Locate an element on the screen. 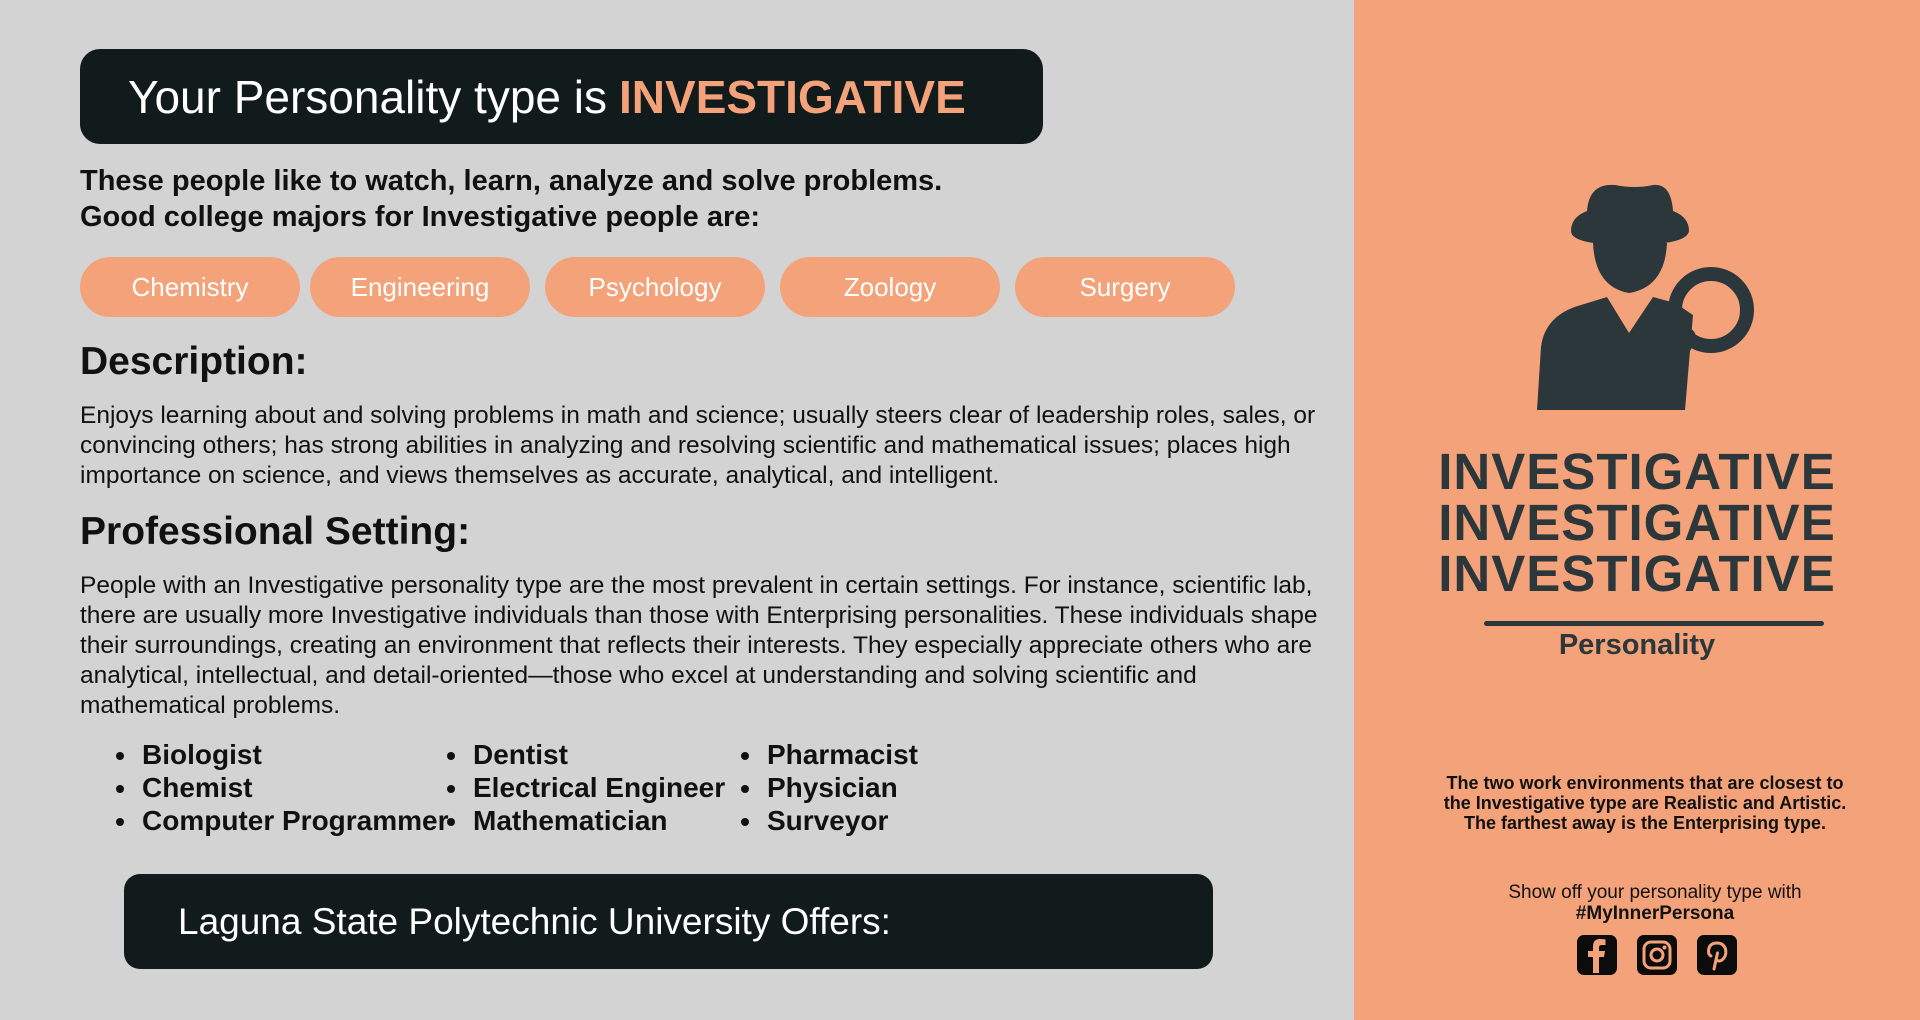 This screenshot has width=1920, height=1020. list-item: Dentist is located at coordinates (586, 754).